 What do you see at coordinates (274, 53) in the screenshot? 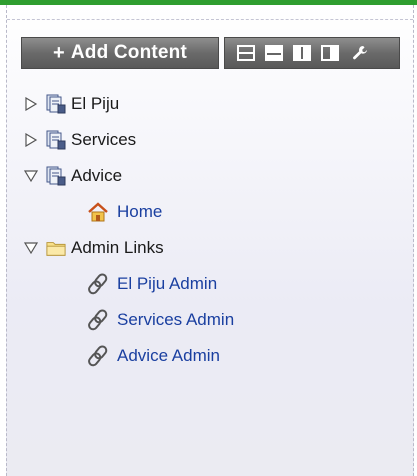
I see `layout-split-rows-icon` at bounding box center [274, 53].